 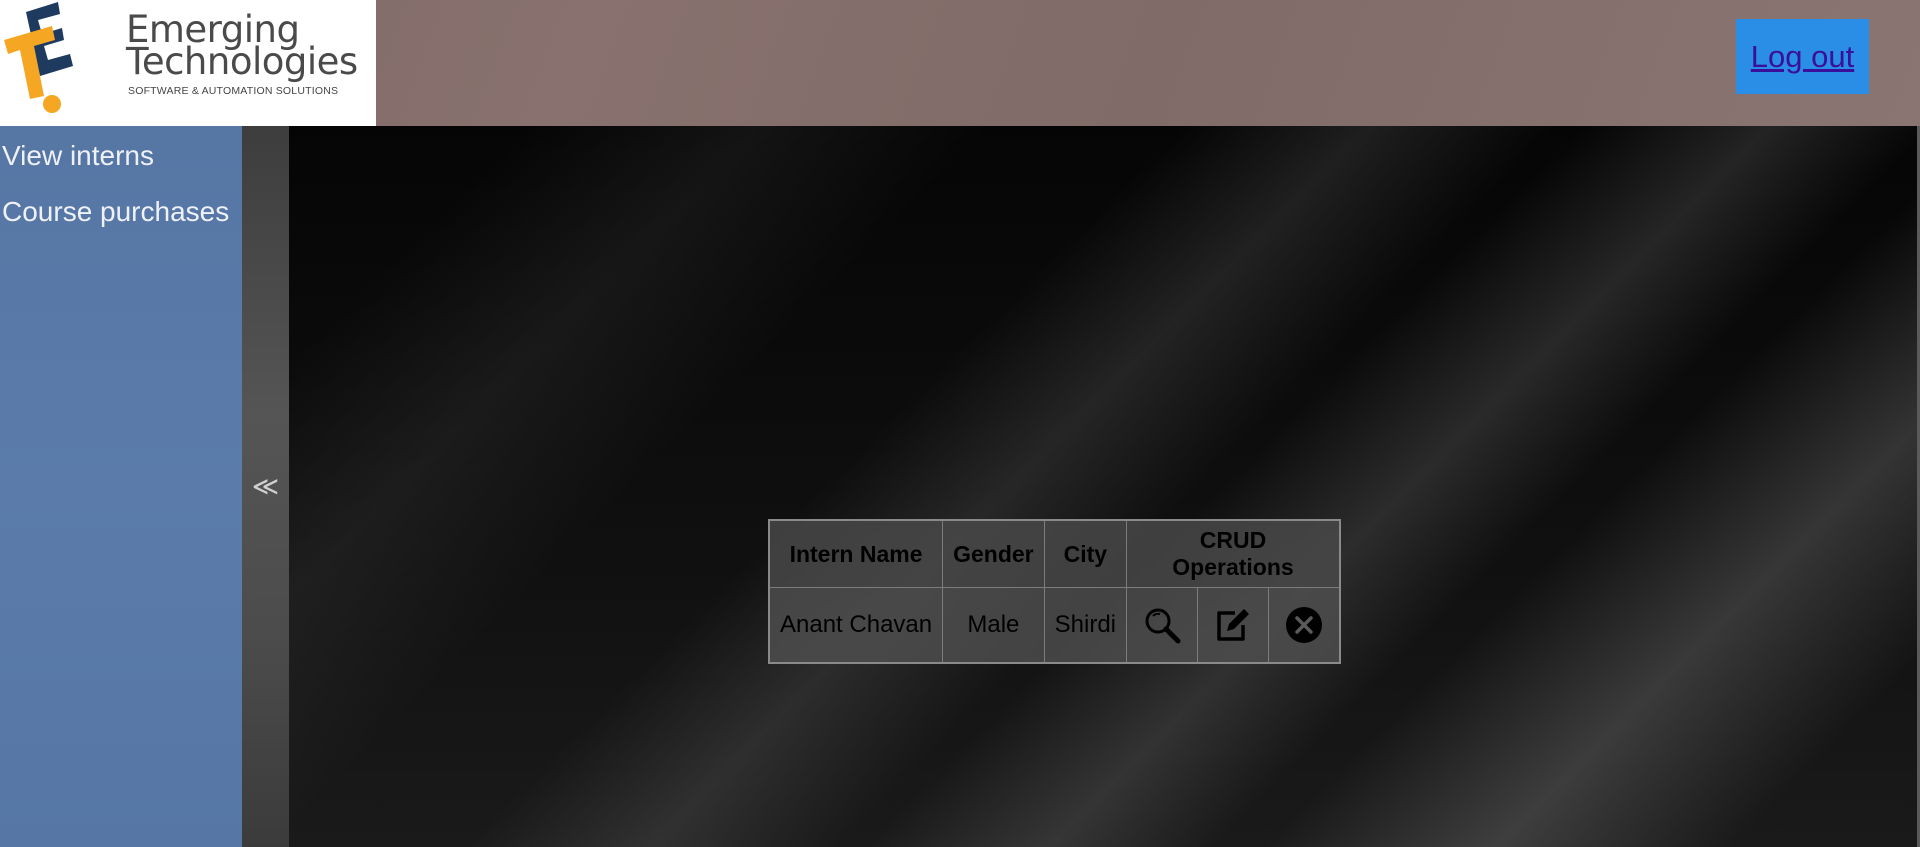 I want to click on logout-link: Log out, so click(x=1802, y=57).